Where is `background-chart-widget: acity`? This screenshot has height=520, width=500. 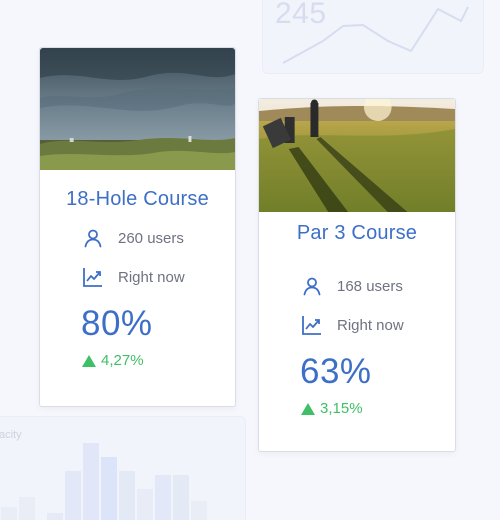 background-chart-widget: acity is located at coordinates (123, 468).